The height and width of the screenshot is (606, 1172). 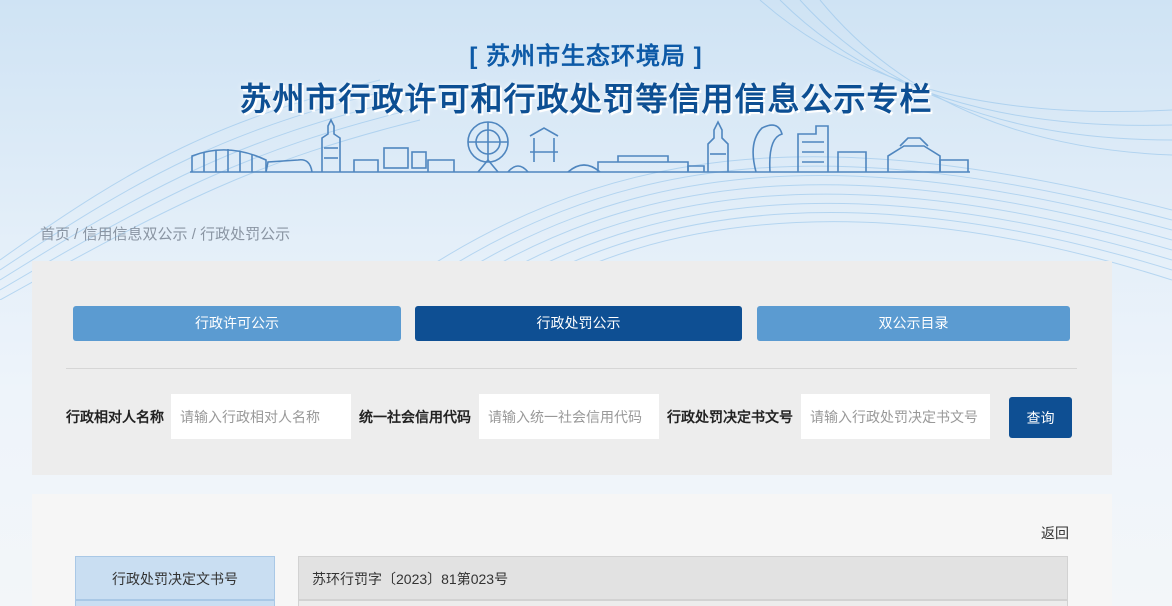 What do you see at coordinates (578, 323) in the screenshot?
I see `tab-administrative-penalty: 行政处罚公示` at bounding box center [578, 323].